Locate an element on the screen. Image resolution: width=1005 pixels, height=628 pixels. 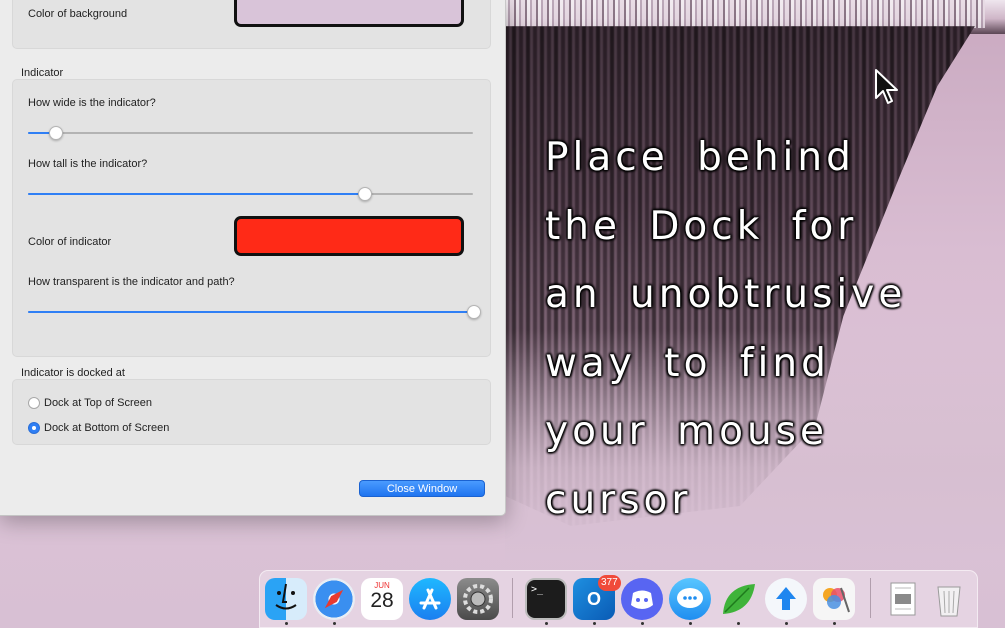
background-color-label: Color of background is located at coordinates (78, 14).